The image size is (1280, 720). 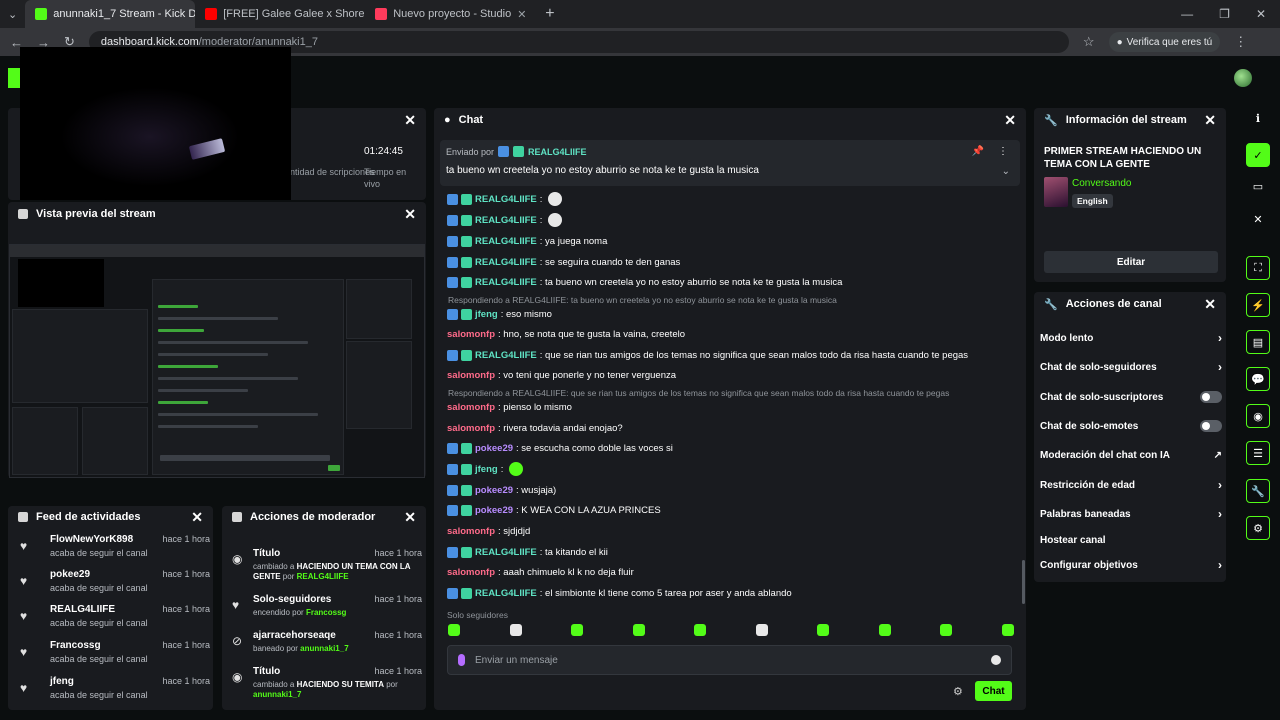 I want to click on info-icon: ℹ, so click(x=1258, y=118).